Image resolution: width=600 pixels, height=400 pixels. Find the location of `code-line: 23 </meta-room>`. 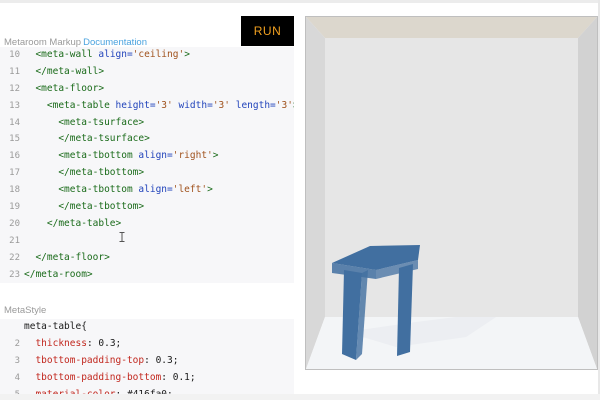

code-line: 23 </meta-room> is located at coordinates (147, 275).